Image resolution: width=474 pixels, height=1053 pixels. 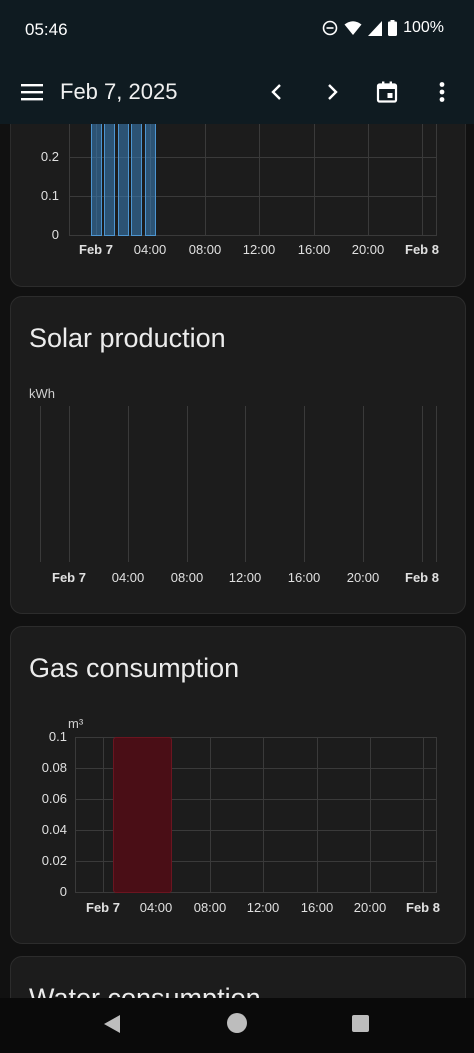 I want to click on y-tick-label: 0.08, so click(x=54, y=767).